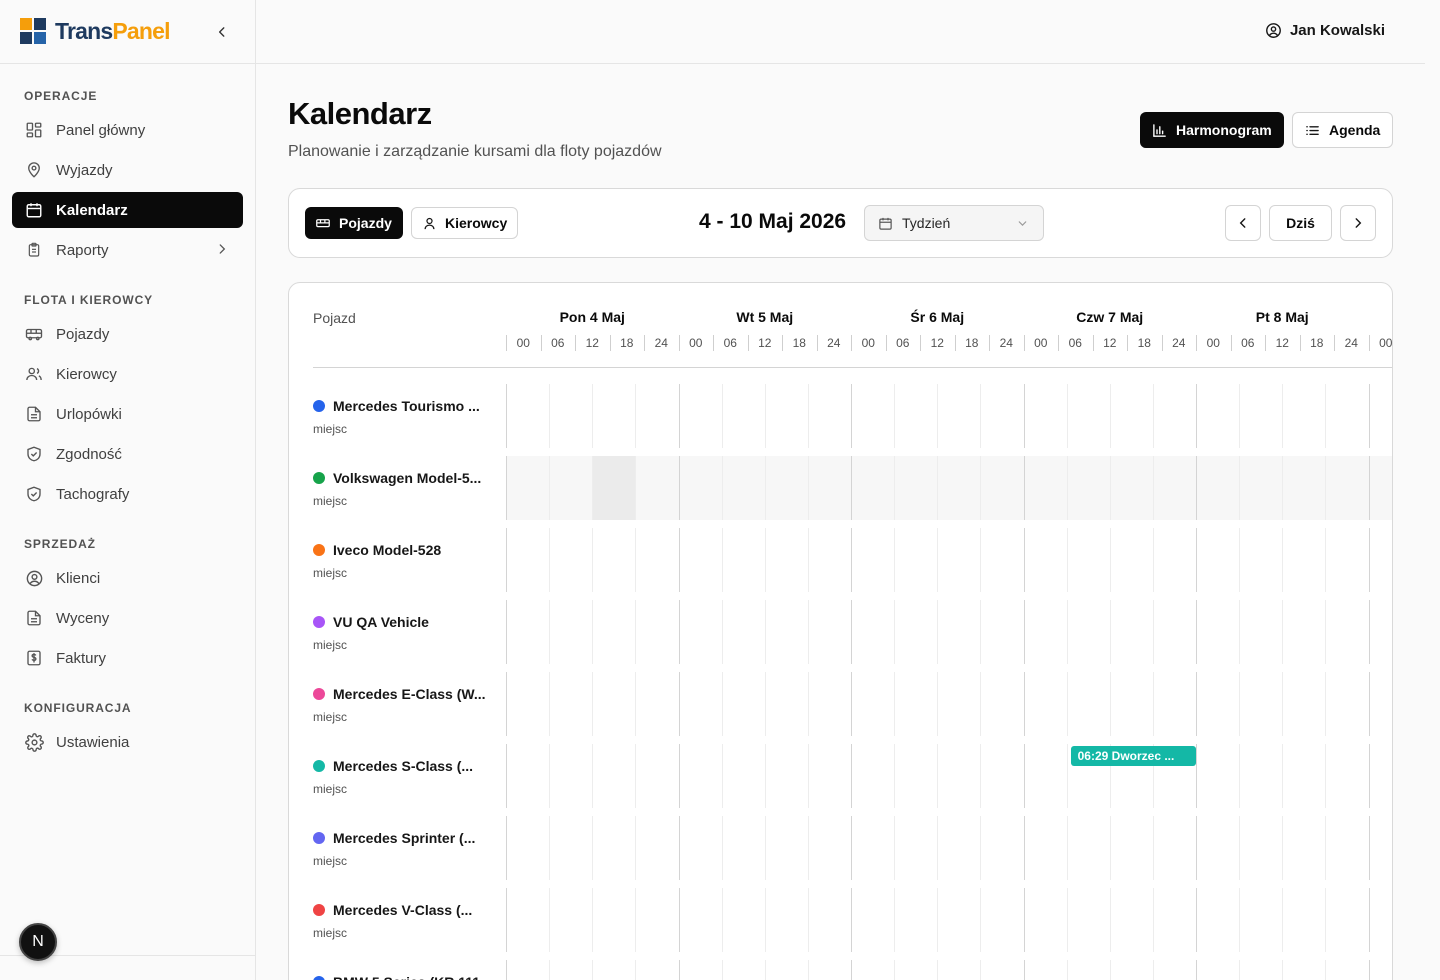  Describe the element at coordinates (429, 223) in the screenshot. I see `user-icon` at that location.